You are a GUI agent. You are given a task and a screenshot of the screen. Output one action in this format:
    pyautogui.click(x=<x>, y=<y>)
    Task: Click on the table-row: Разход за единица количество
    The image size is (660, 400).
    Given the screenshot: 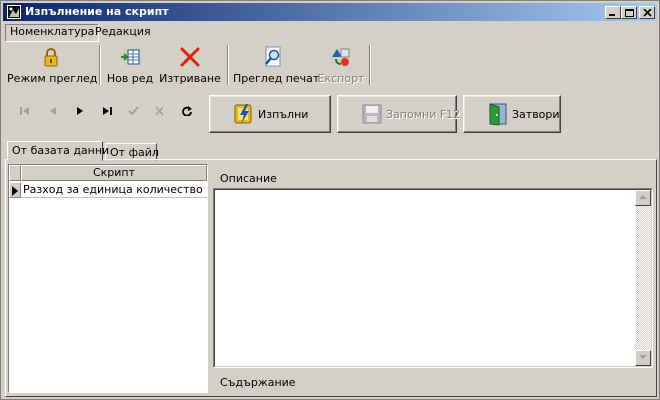 What is the action you would take?
    pyautogui.click(x=108, y=190)
    